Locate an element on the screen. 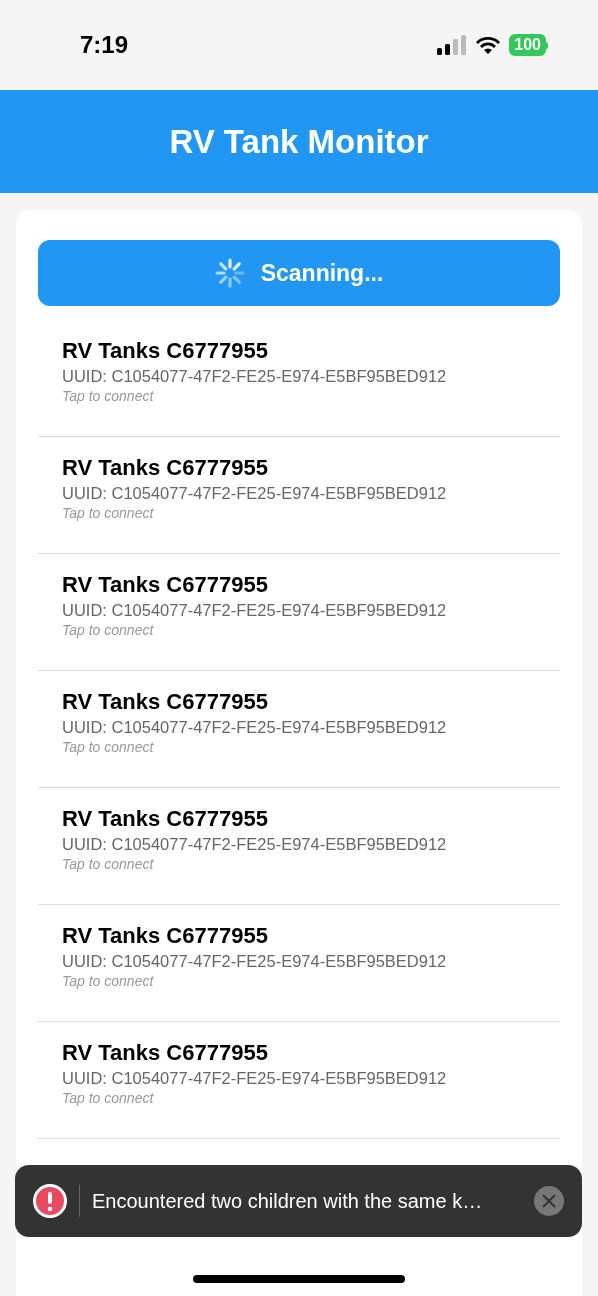  error-icon is located at coordinates (50, 1201).